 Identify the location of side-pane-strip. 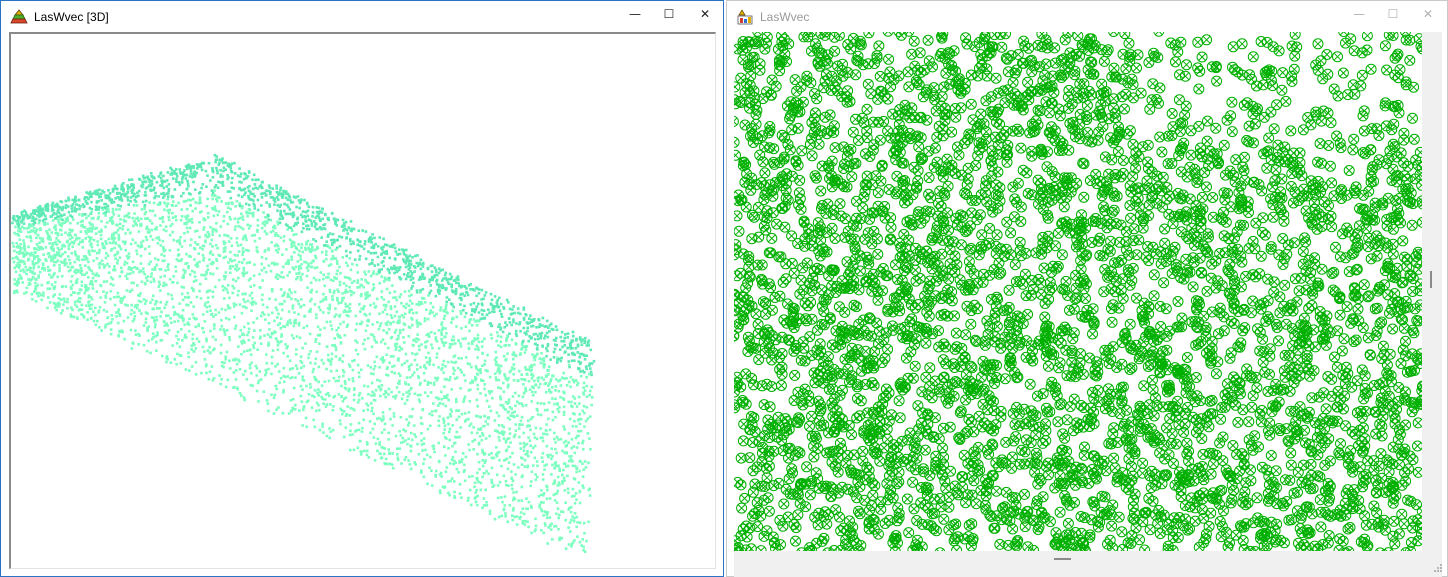
(1432, 291).